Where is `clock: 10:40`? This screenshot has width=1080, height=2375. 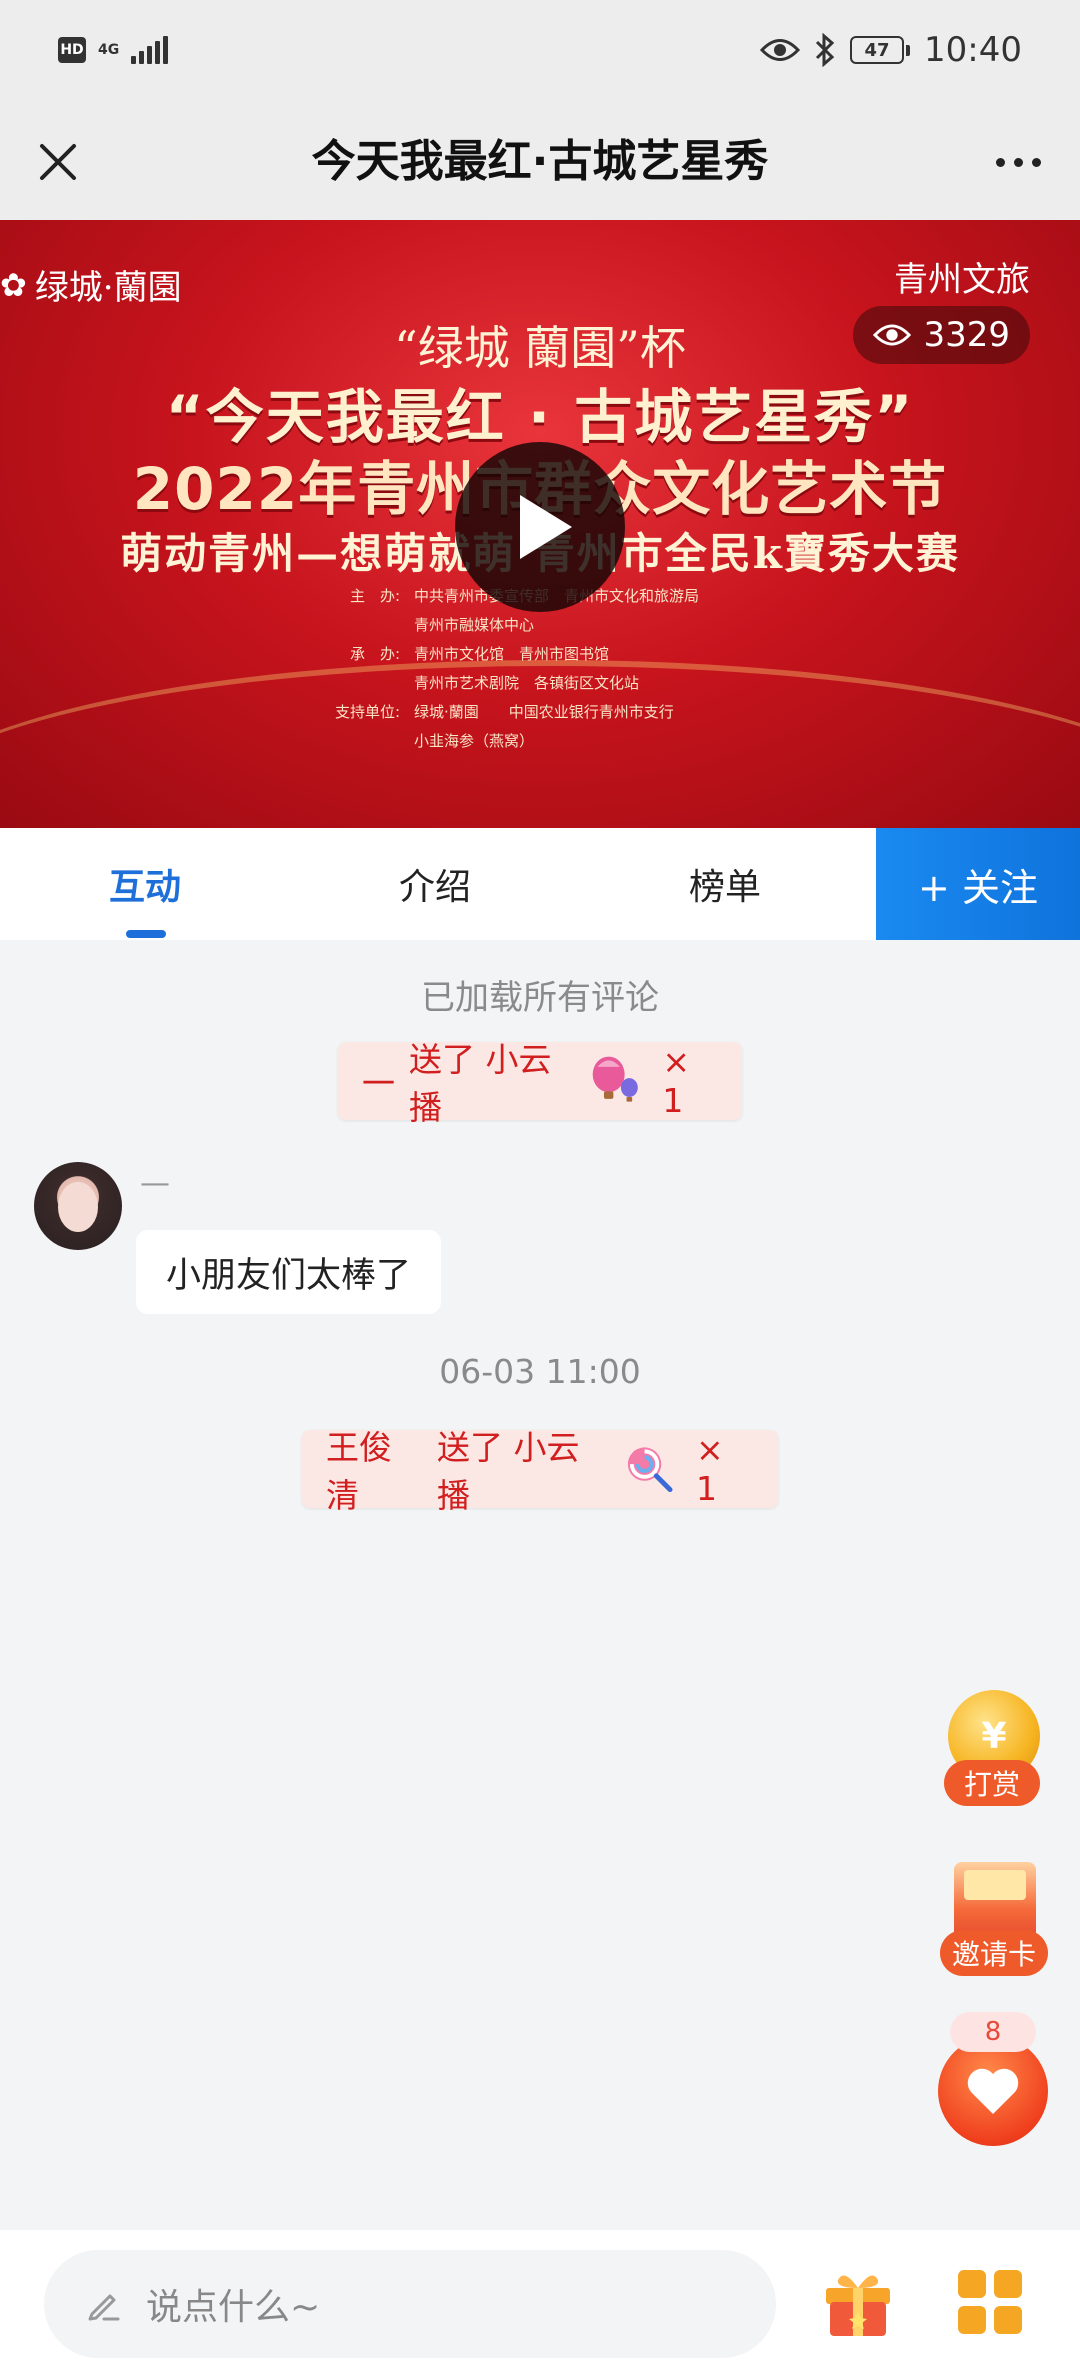 clock: 10:40 is located at coordinates (973, 50).